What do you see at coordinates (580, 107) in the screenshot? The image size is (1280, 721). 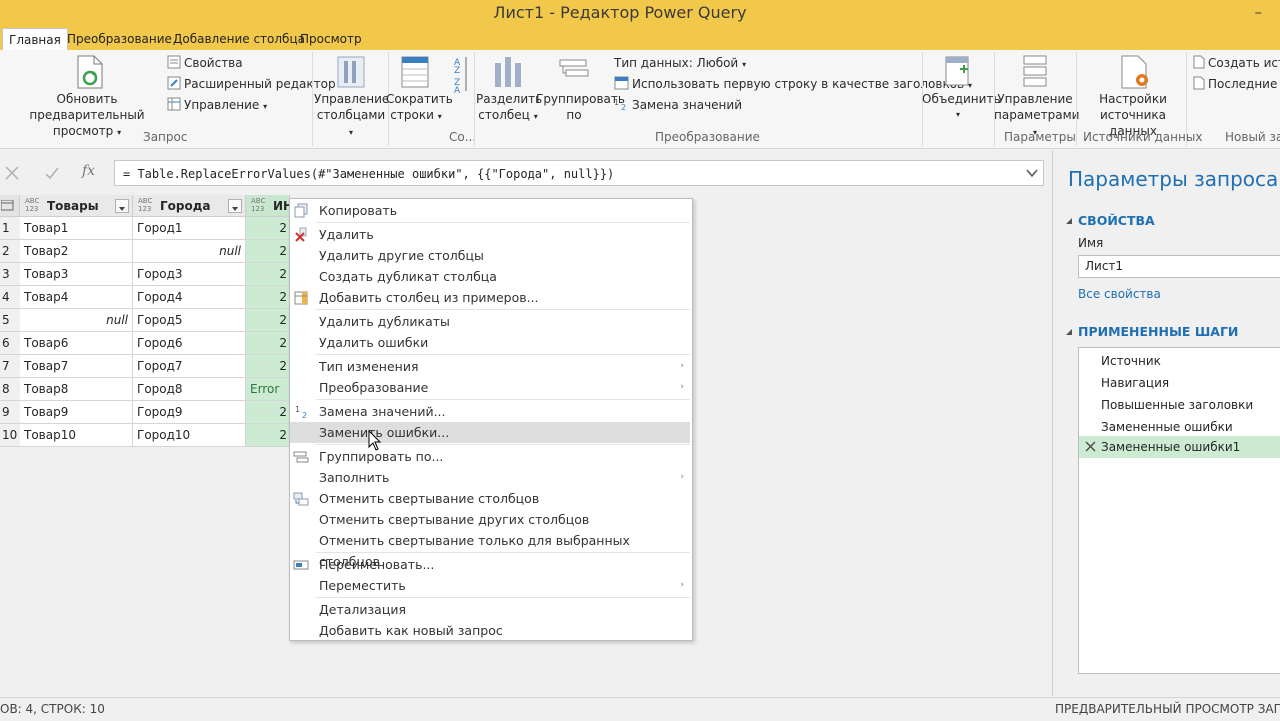 I see `group-by-button: Группировать по` at bounding box center [580, 107].